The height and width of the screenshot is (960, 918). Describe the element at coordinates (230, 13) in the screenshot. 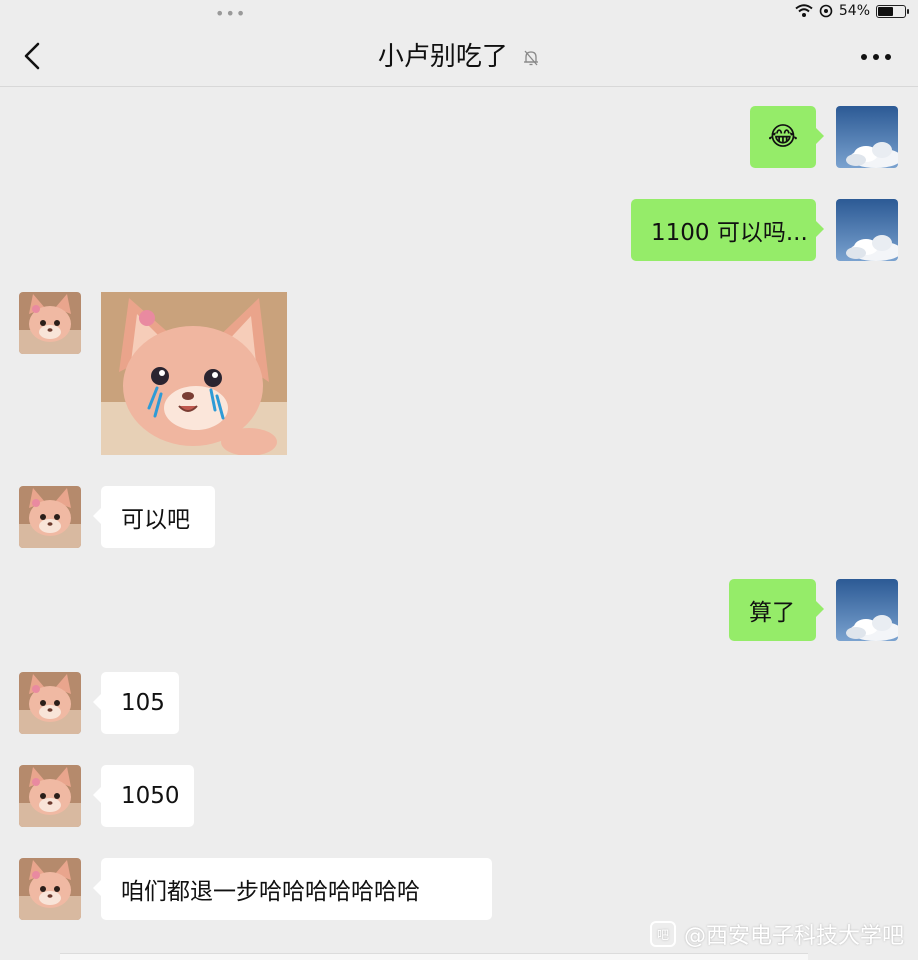

I see `multitask-dots-icon: •••` at that location.